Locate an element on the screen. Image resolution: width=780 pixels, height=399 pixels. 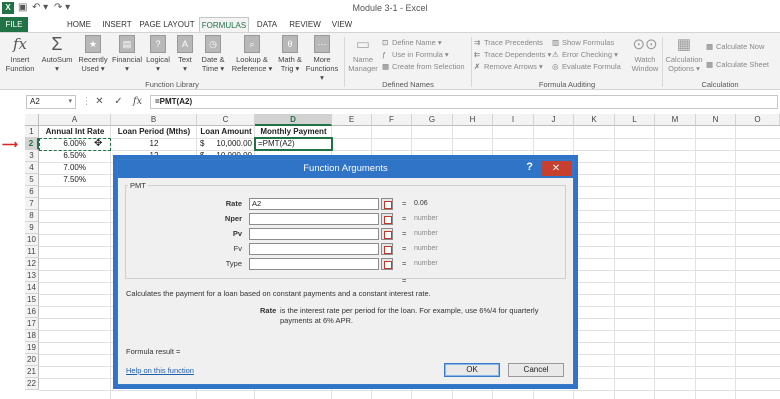
more-functions-button: ⋯ More Functions ▾ is located at coordinates (322, 58).